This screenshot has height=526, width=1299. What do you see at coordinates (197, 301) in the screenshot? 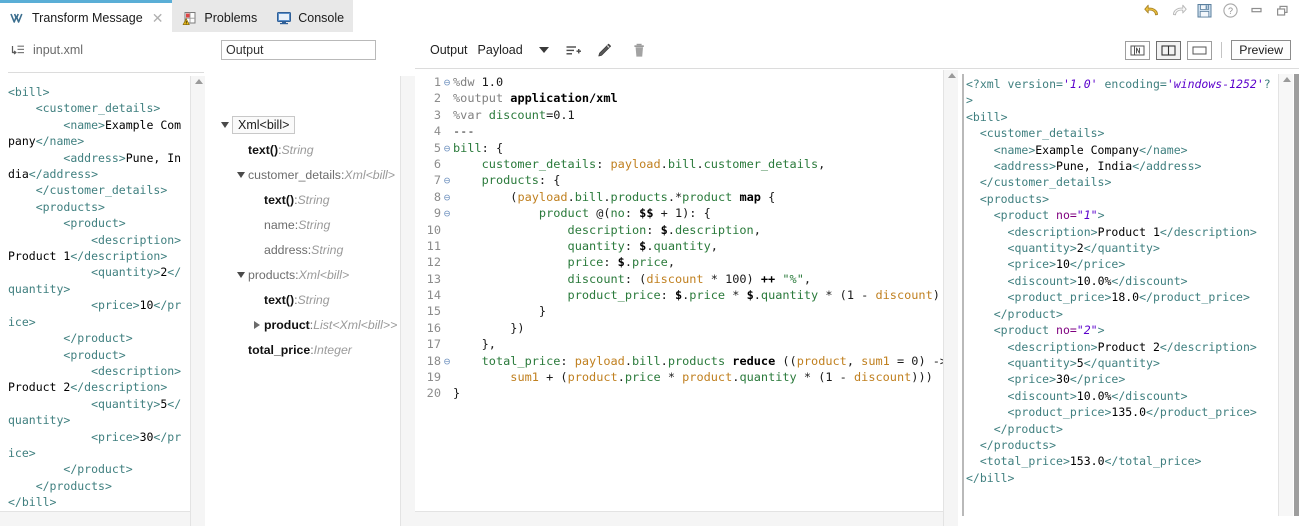
I see `input-vertical-scrollbar` at bounding box center [197, 301].